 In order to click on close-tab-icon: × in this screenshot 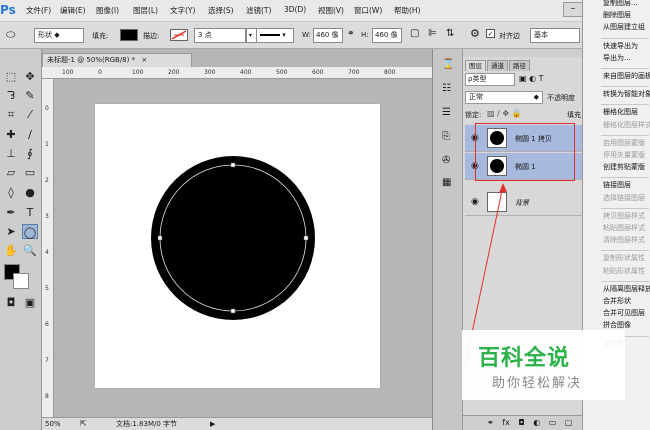, I will do `click(144, 60)`.